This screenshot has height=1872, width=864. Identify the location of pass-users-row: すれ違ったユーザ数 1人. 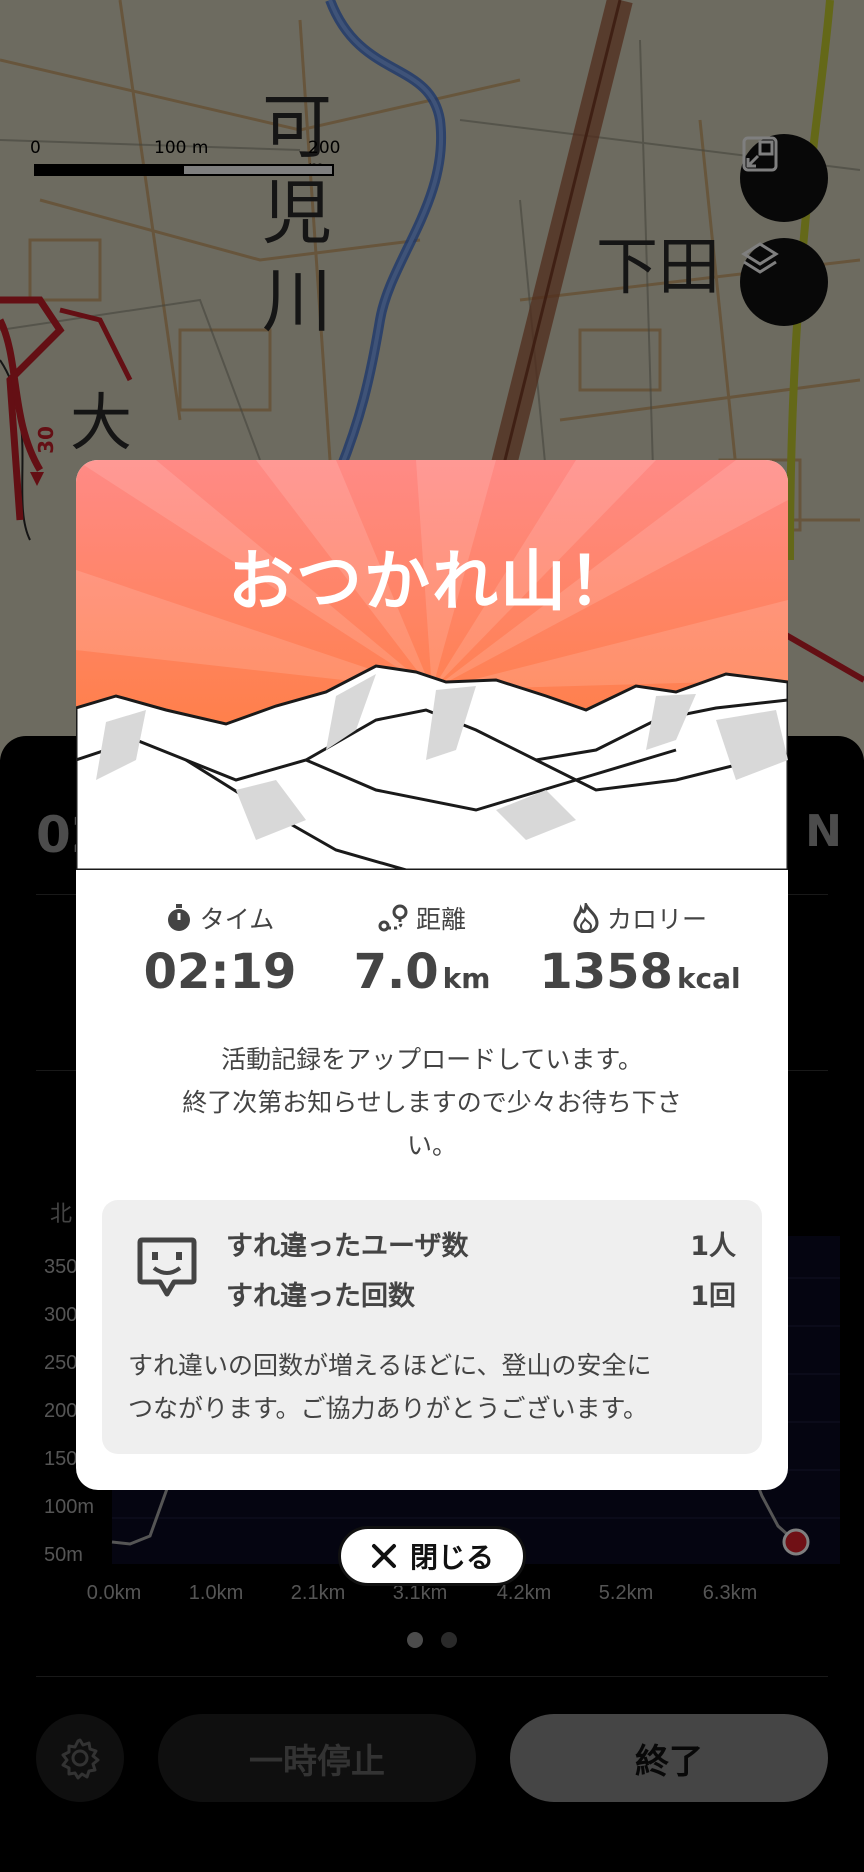
(481, 1243).